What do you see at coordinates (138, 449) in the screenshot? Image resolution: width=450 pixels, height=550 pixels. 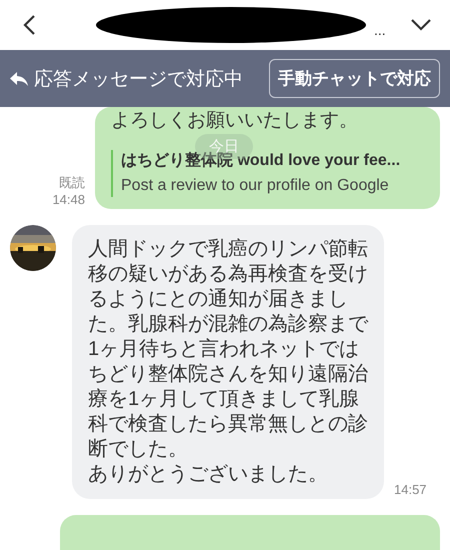 I see `message-line: 断でした。` at bounding box center [138, 449].